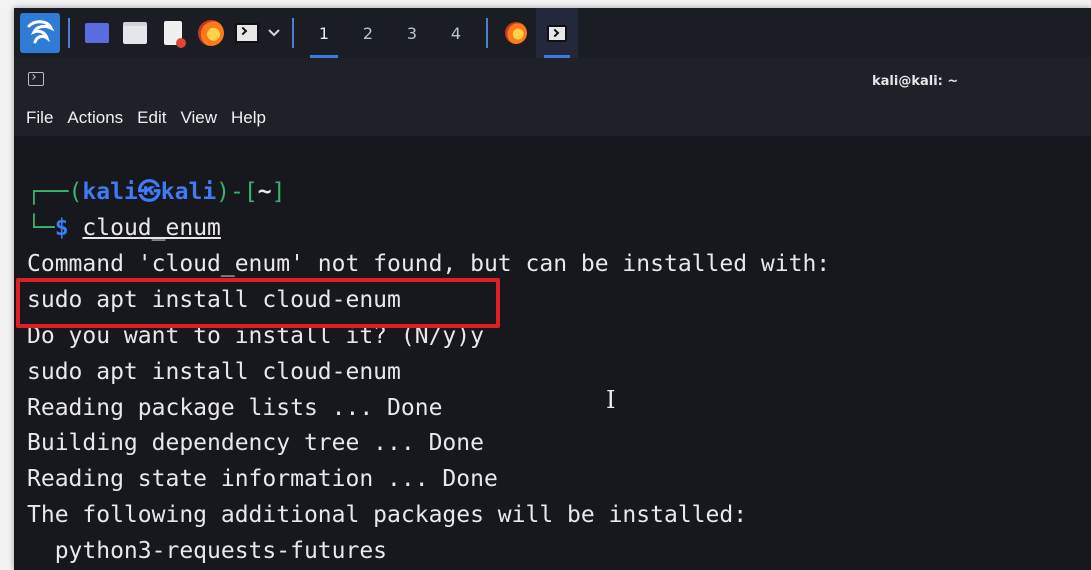  What do you see at coordinates (552, 79) in the screenshot?
I see `window-titlebar: kali@kali: ~` at bounding box center [552, 79].